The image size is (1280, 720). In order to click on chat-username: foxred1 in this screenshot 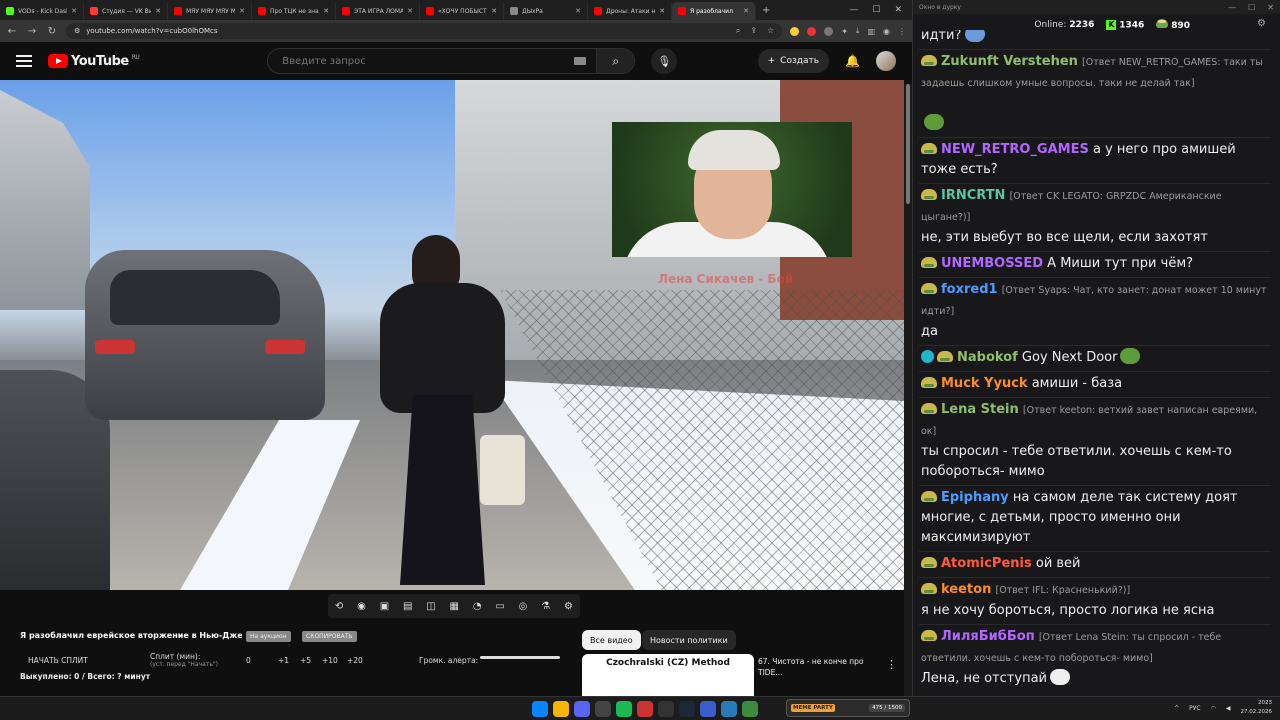, I will do `click(969, 289)`.